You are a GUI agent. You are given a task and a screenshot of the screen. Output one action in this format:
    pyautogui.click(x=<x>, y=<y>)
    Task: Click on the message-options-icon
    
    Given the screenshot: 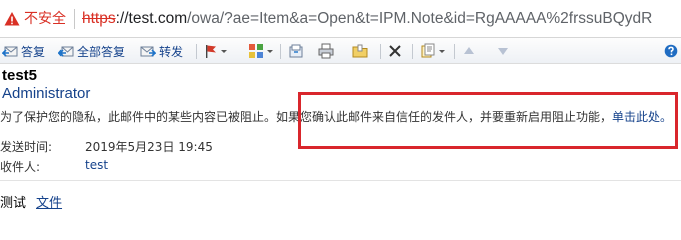 What is the action you would take?
    pyautogui.click(x=428, y=50)
    